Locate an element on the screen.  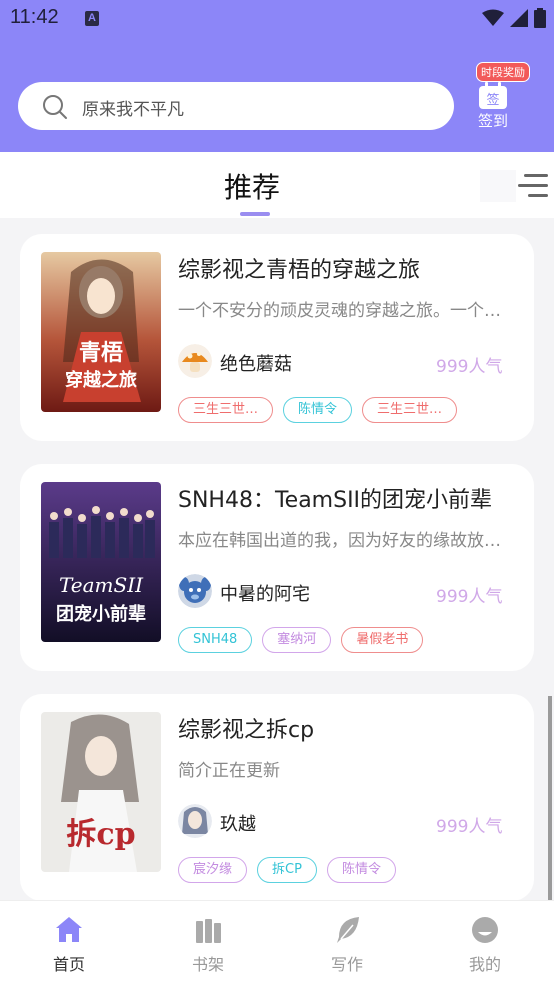
tag-list: 宸汐缘 拆CP 陈情令 is located at coordinates (287, 870).